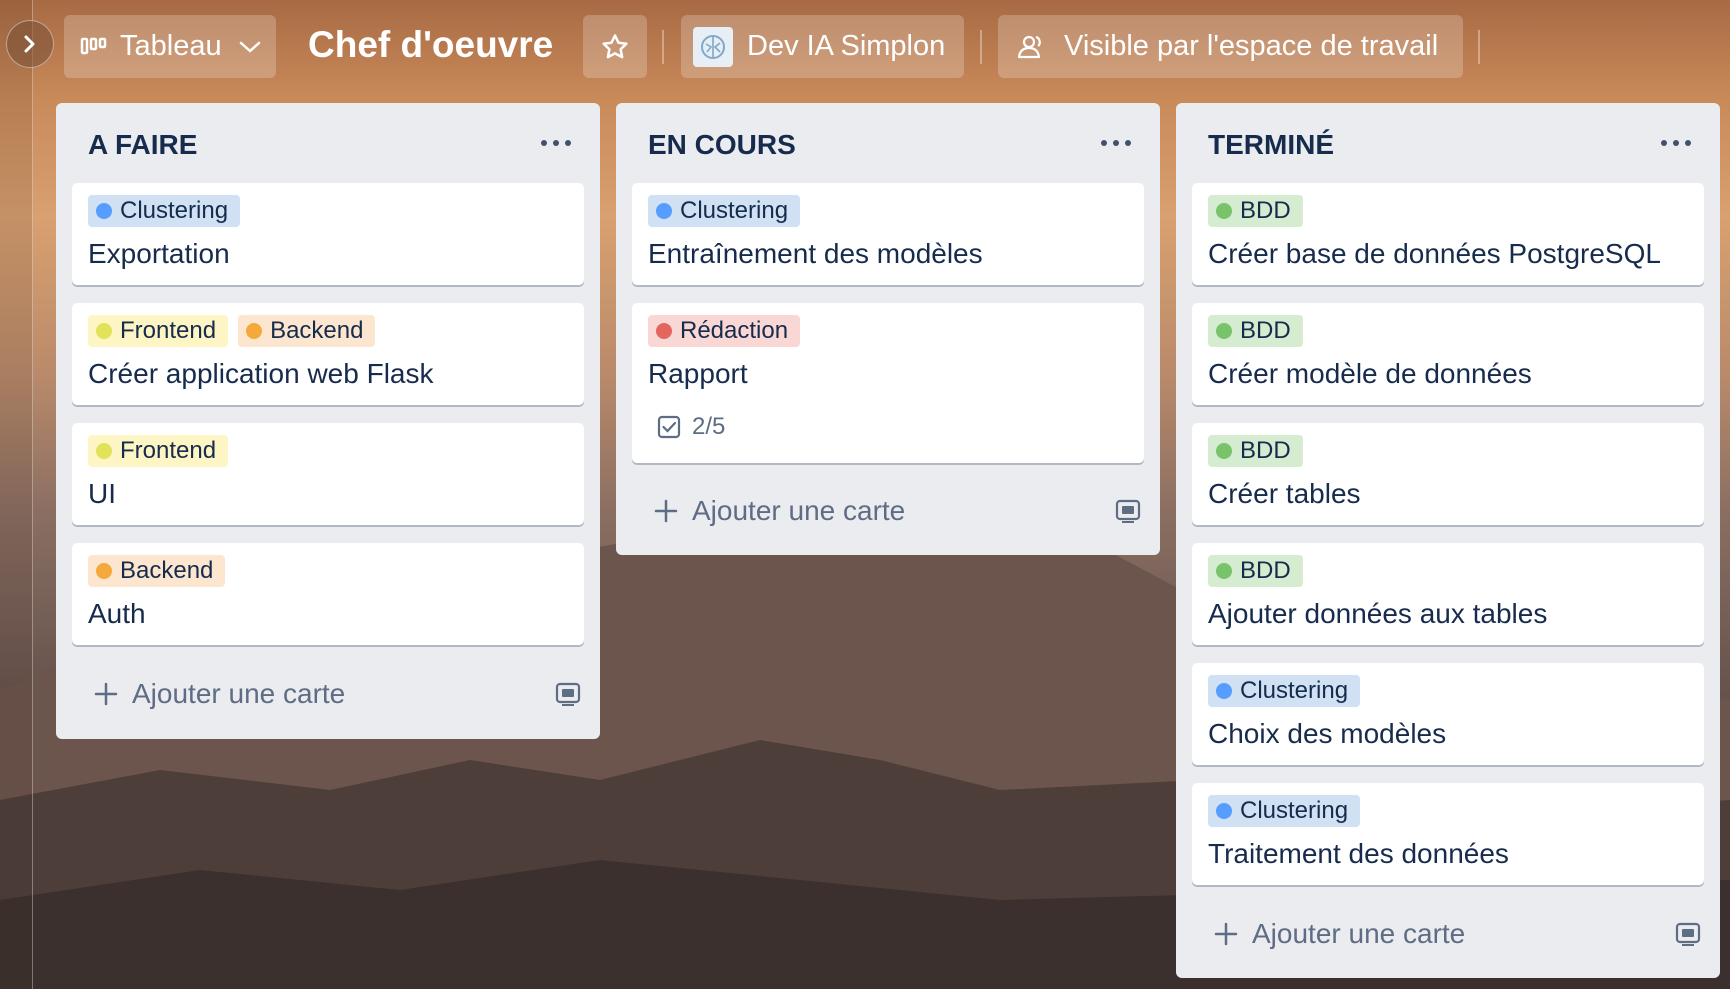 Image resolution: width=1730 pixels, height=989 pixels. What do you see at coordinates (1448, 594) in the screenshot?
I see `card: BDD Ajouter données aux tables` at bounding box center [1448, 594].